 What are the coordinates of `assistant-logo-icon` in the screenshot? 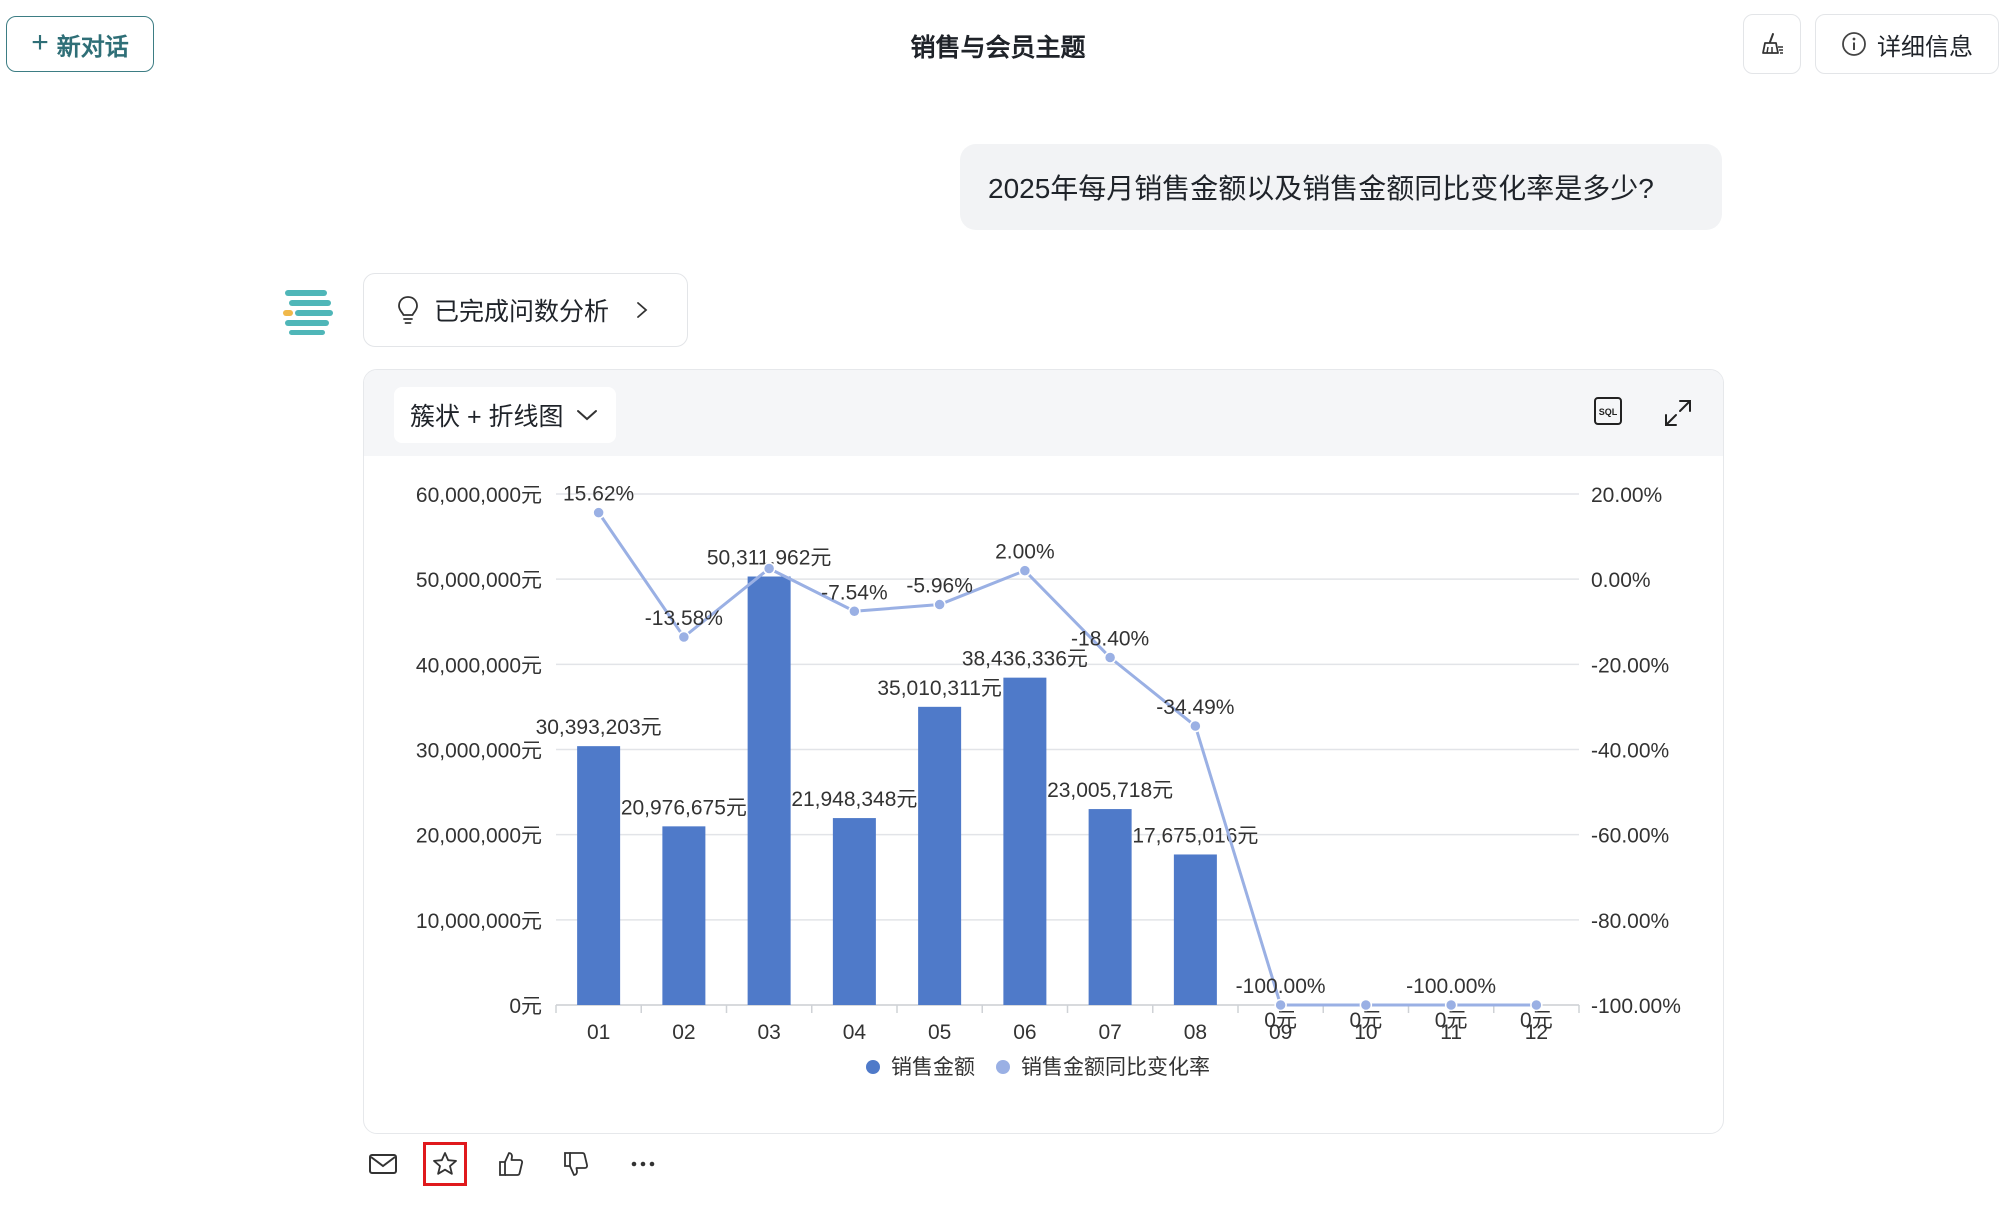 It's located at (308, 312).